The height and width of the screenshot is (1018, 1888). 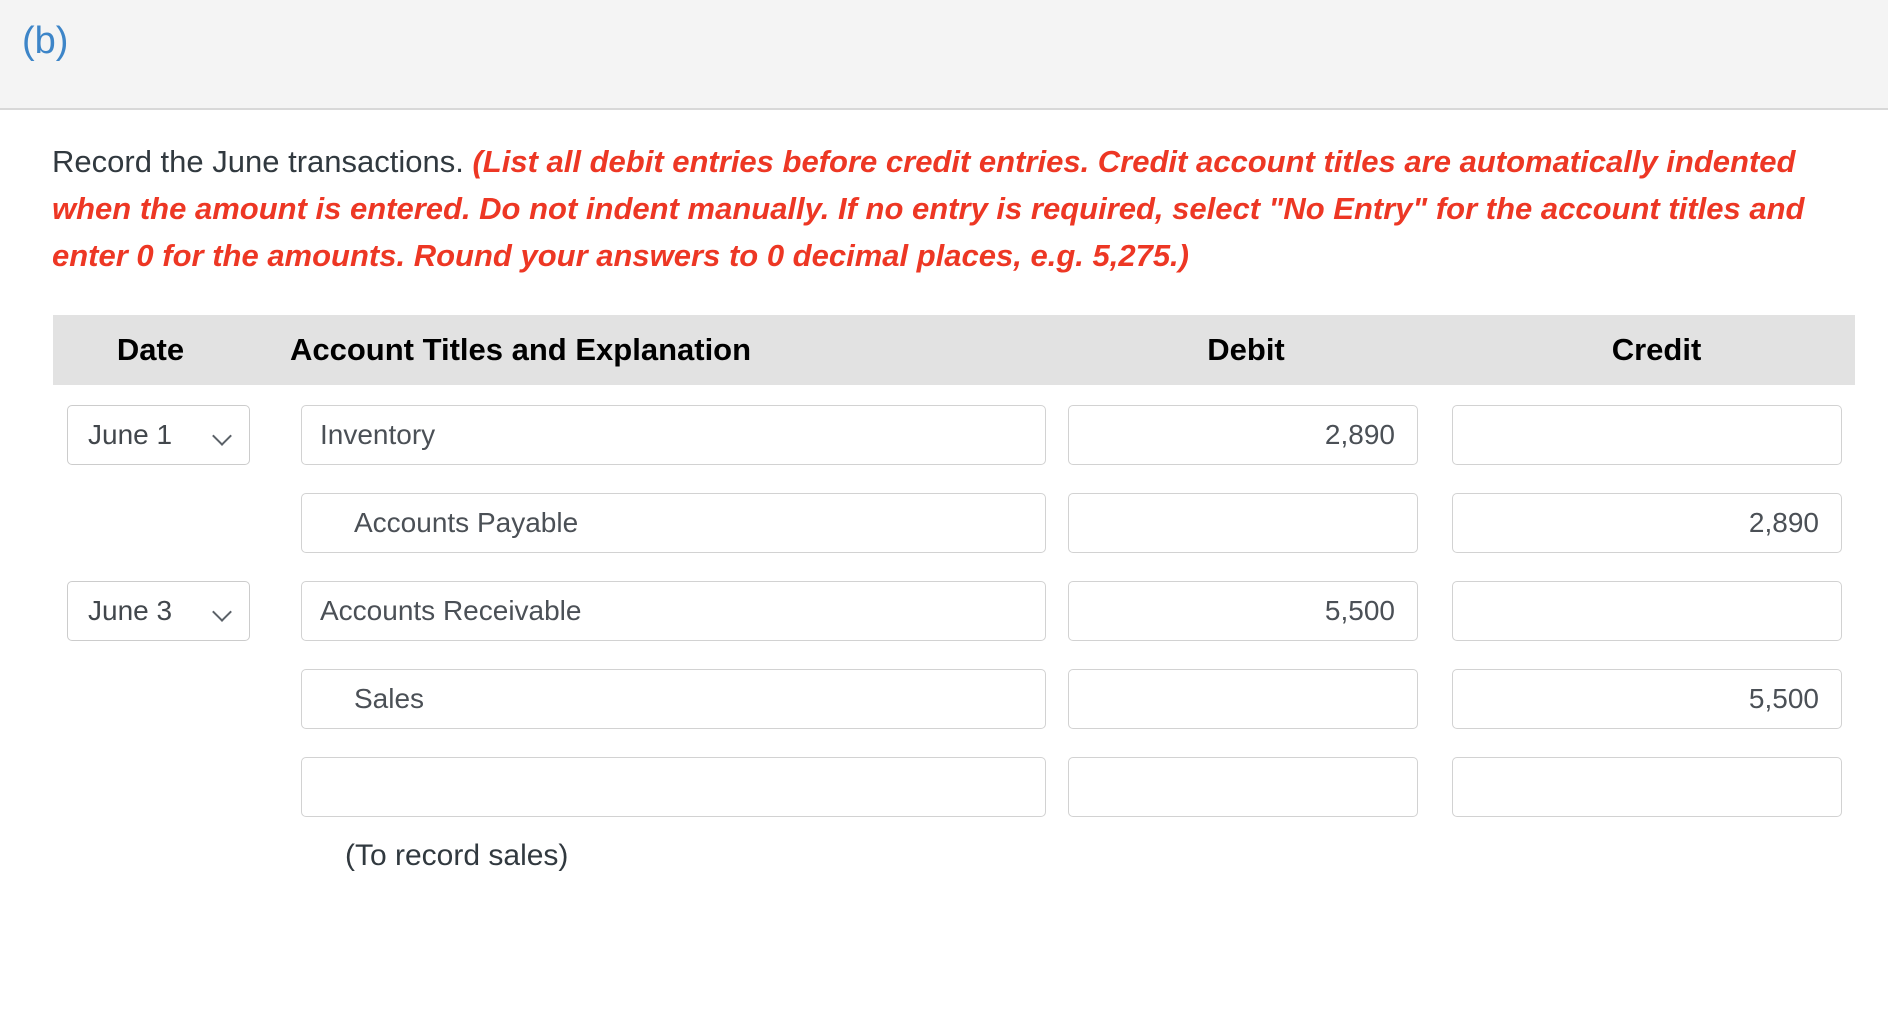 What do you see at coordinates (258, 161) in the screenshot?
I see `instructions-lead-text: Record the June transactions.` at bounding box center [258, 161].